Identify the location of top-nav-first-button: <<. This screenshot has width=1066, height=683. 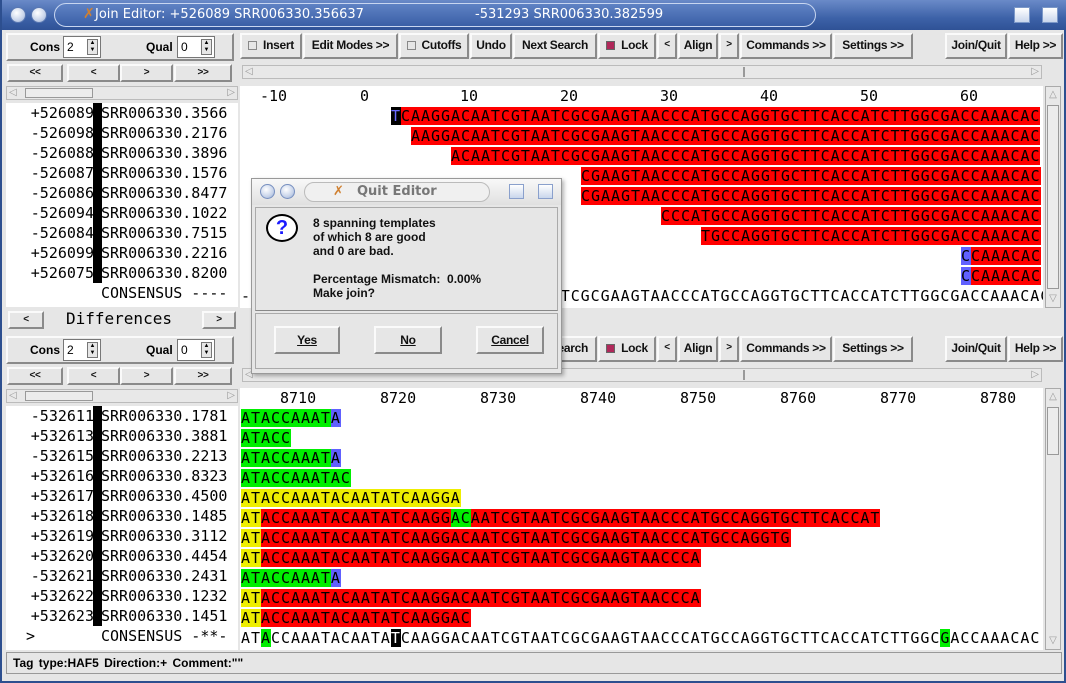
(35, 73).